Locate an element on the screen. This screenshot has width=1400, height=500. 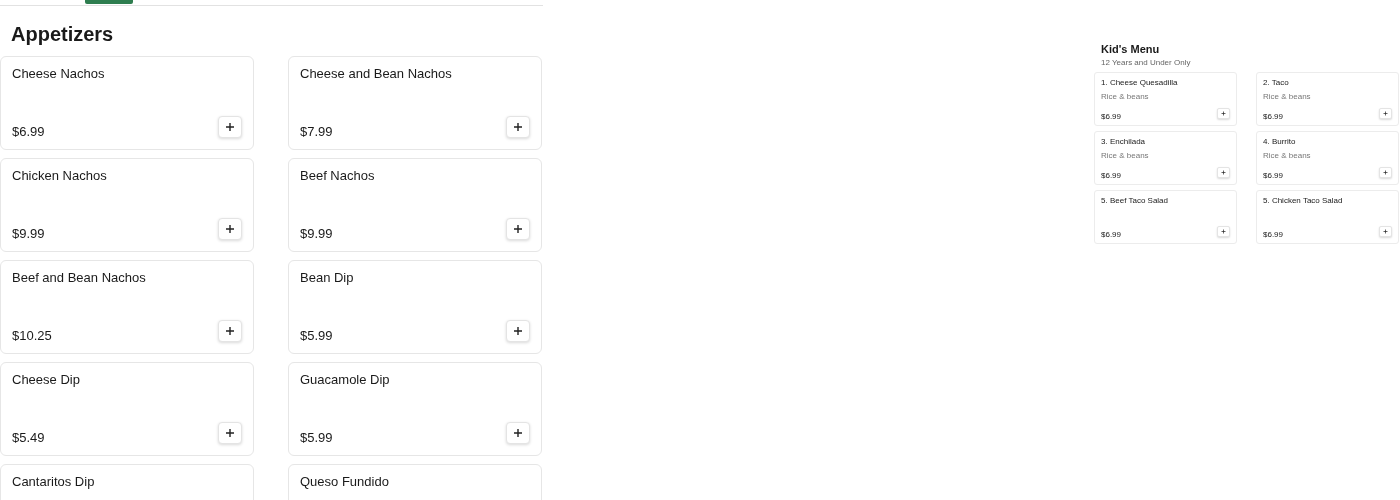
item-name: 4. Burrito is located at coordinates (1280, 141).